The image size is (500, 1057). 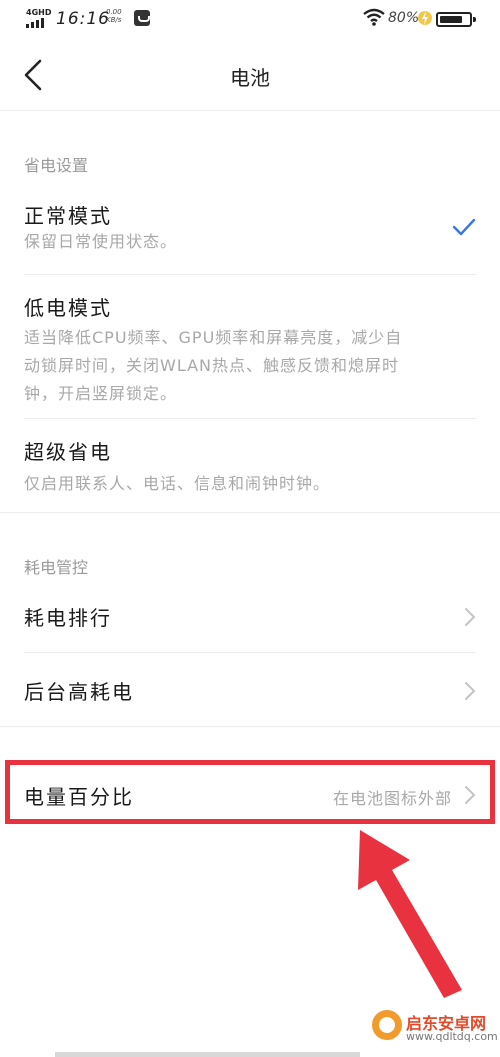 What do you see at coordinates (114, 12) in the screenshot?
I see `network-speed-value: 0.00` at bounding box center [114, 12].